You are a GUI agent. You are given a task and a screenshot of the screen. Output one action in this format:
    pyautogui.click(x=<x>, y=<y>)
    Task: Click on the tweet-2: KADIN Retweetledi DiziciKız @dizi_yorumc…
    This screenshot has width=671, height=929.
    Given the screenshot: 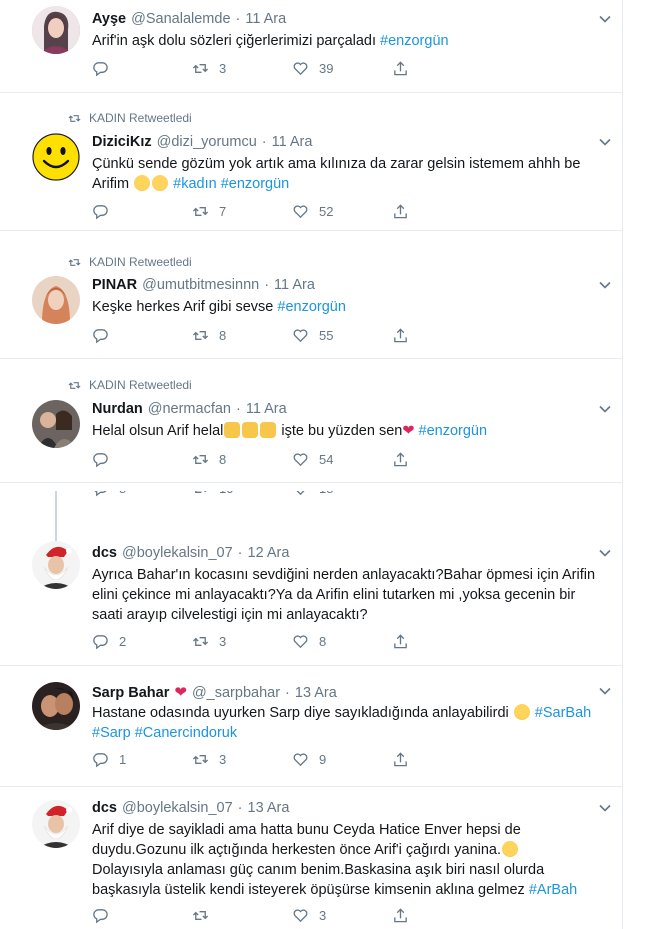 What is the action you would take?
    pyautogui.click(x=311, y=166)
    